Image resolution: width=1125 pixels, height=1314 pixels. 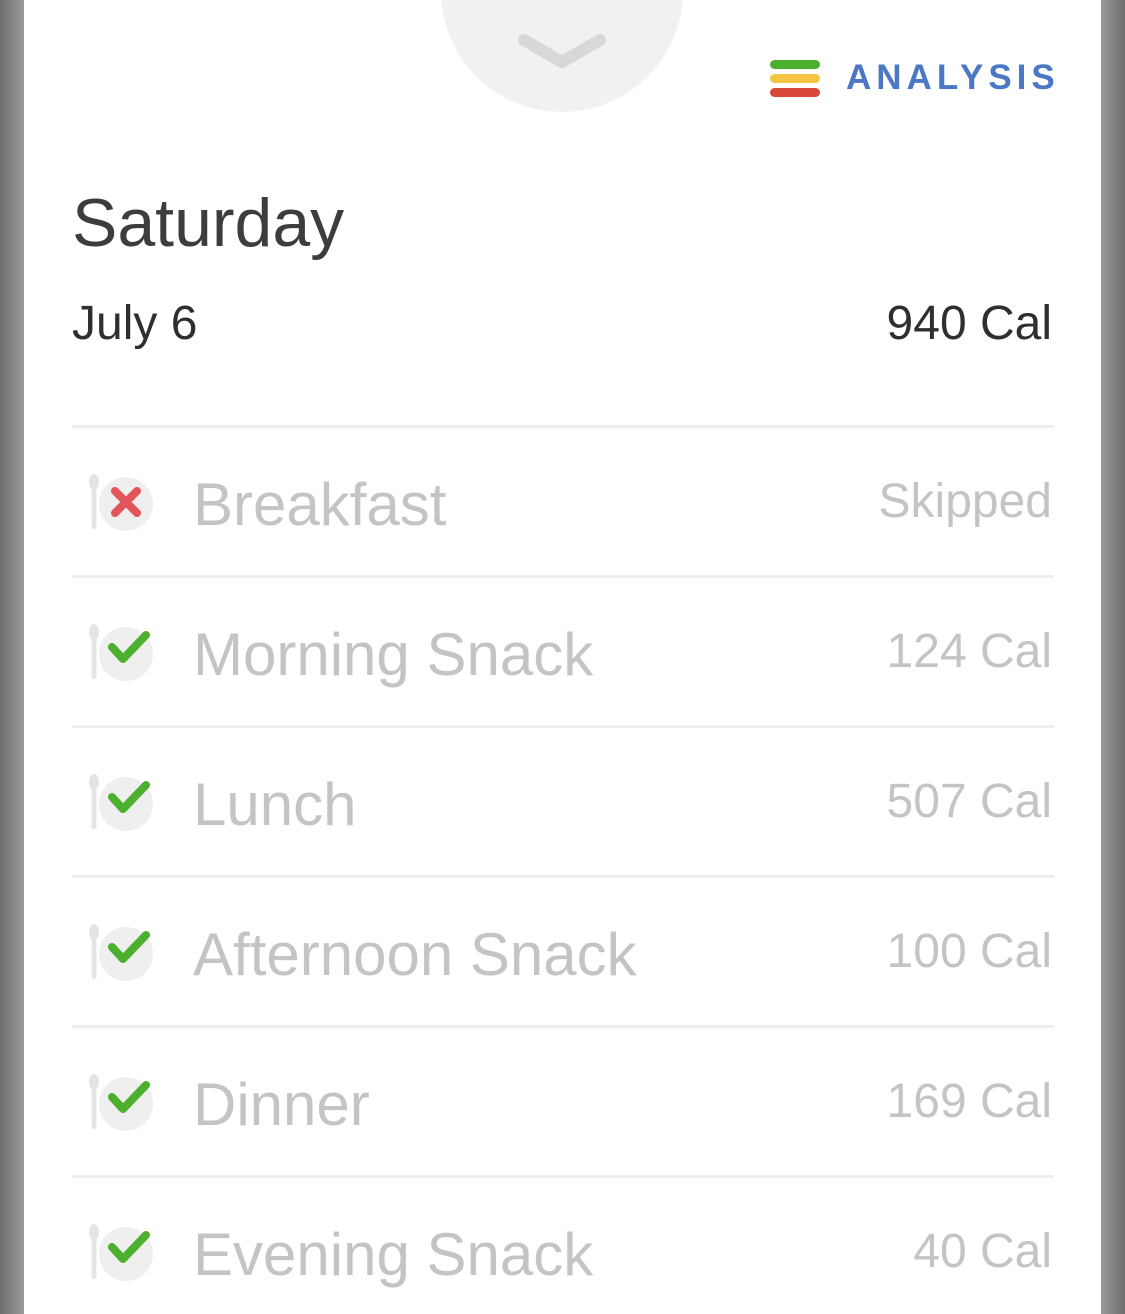 What do you see at coordinates (122, 504) in the screenshot?
I see `cutlery-skipped-icon` at bounding box center [122, 504].